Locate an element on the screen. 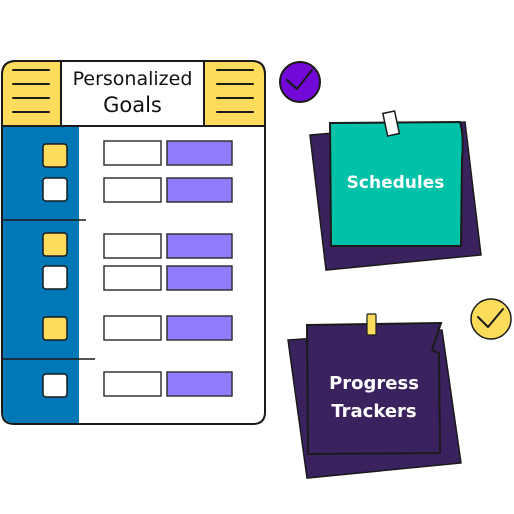  progress-label-line2: Trackers is located at coordinates (374, 411).